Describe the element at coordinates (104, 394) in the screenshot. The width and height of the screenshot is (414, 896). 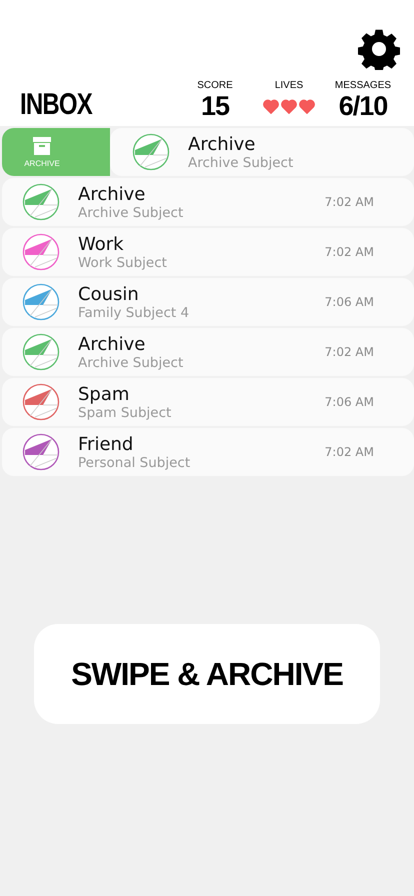
I see `sender-name: Spam` at that location.